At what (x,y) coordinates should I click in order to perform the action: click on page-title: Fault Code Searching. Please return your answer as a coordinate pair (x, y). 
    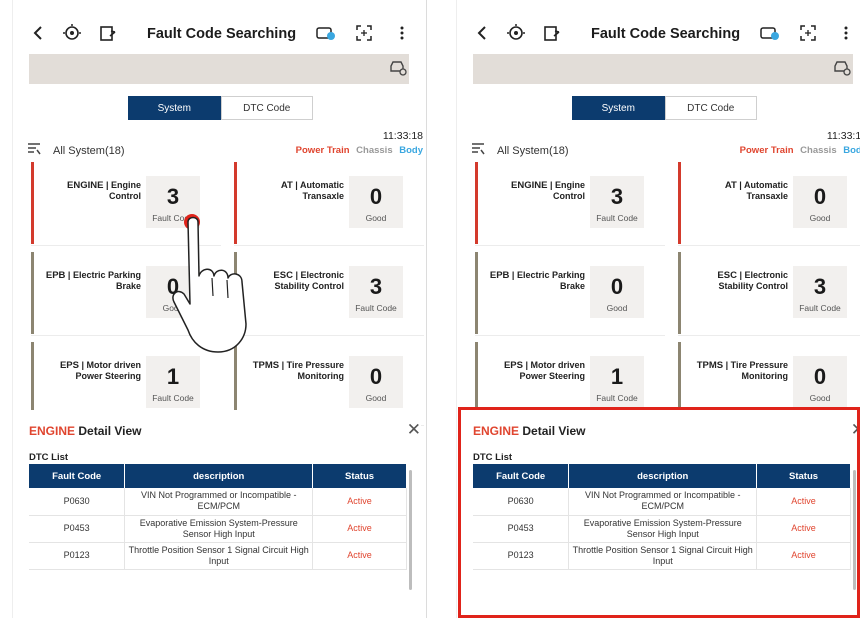
    Looking at the image, I should click on (222, 34).